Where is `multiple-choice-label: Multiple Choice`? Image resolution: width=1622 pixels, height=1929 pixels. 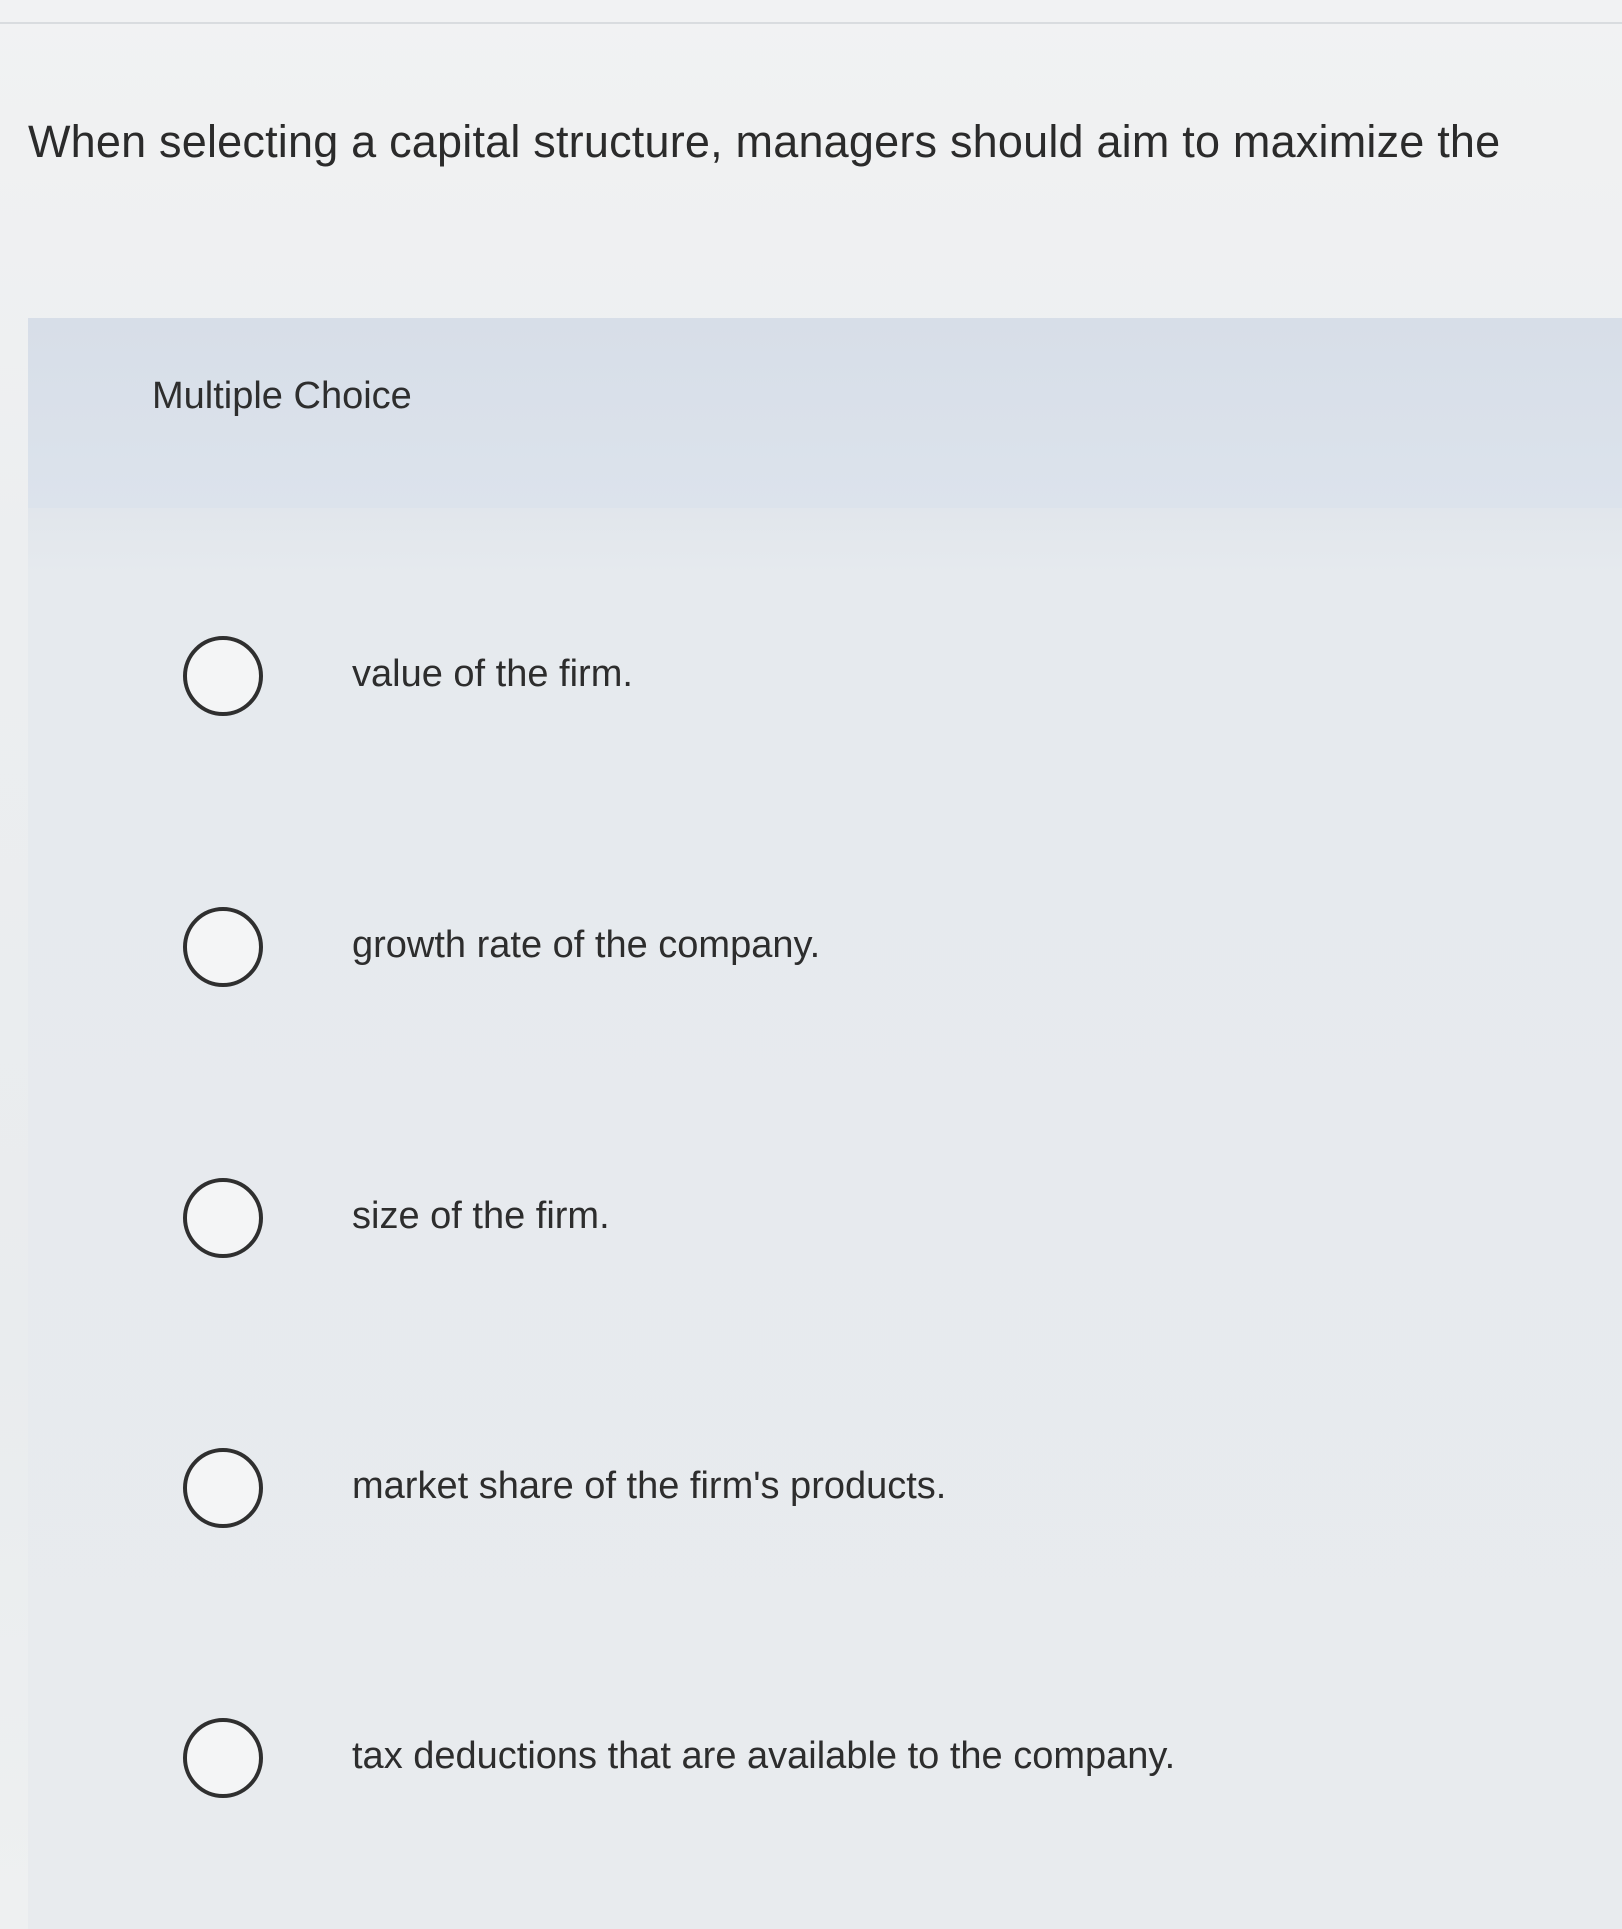 multiple-choice-label: Multiple Choice is located at coordinates (282, 396).